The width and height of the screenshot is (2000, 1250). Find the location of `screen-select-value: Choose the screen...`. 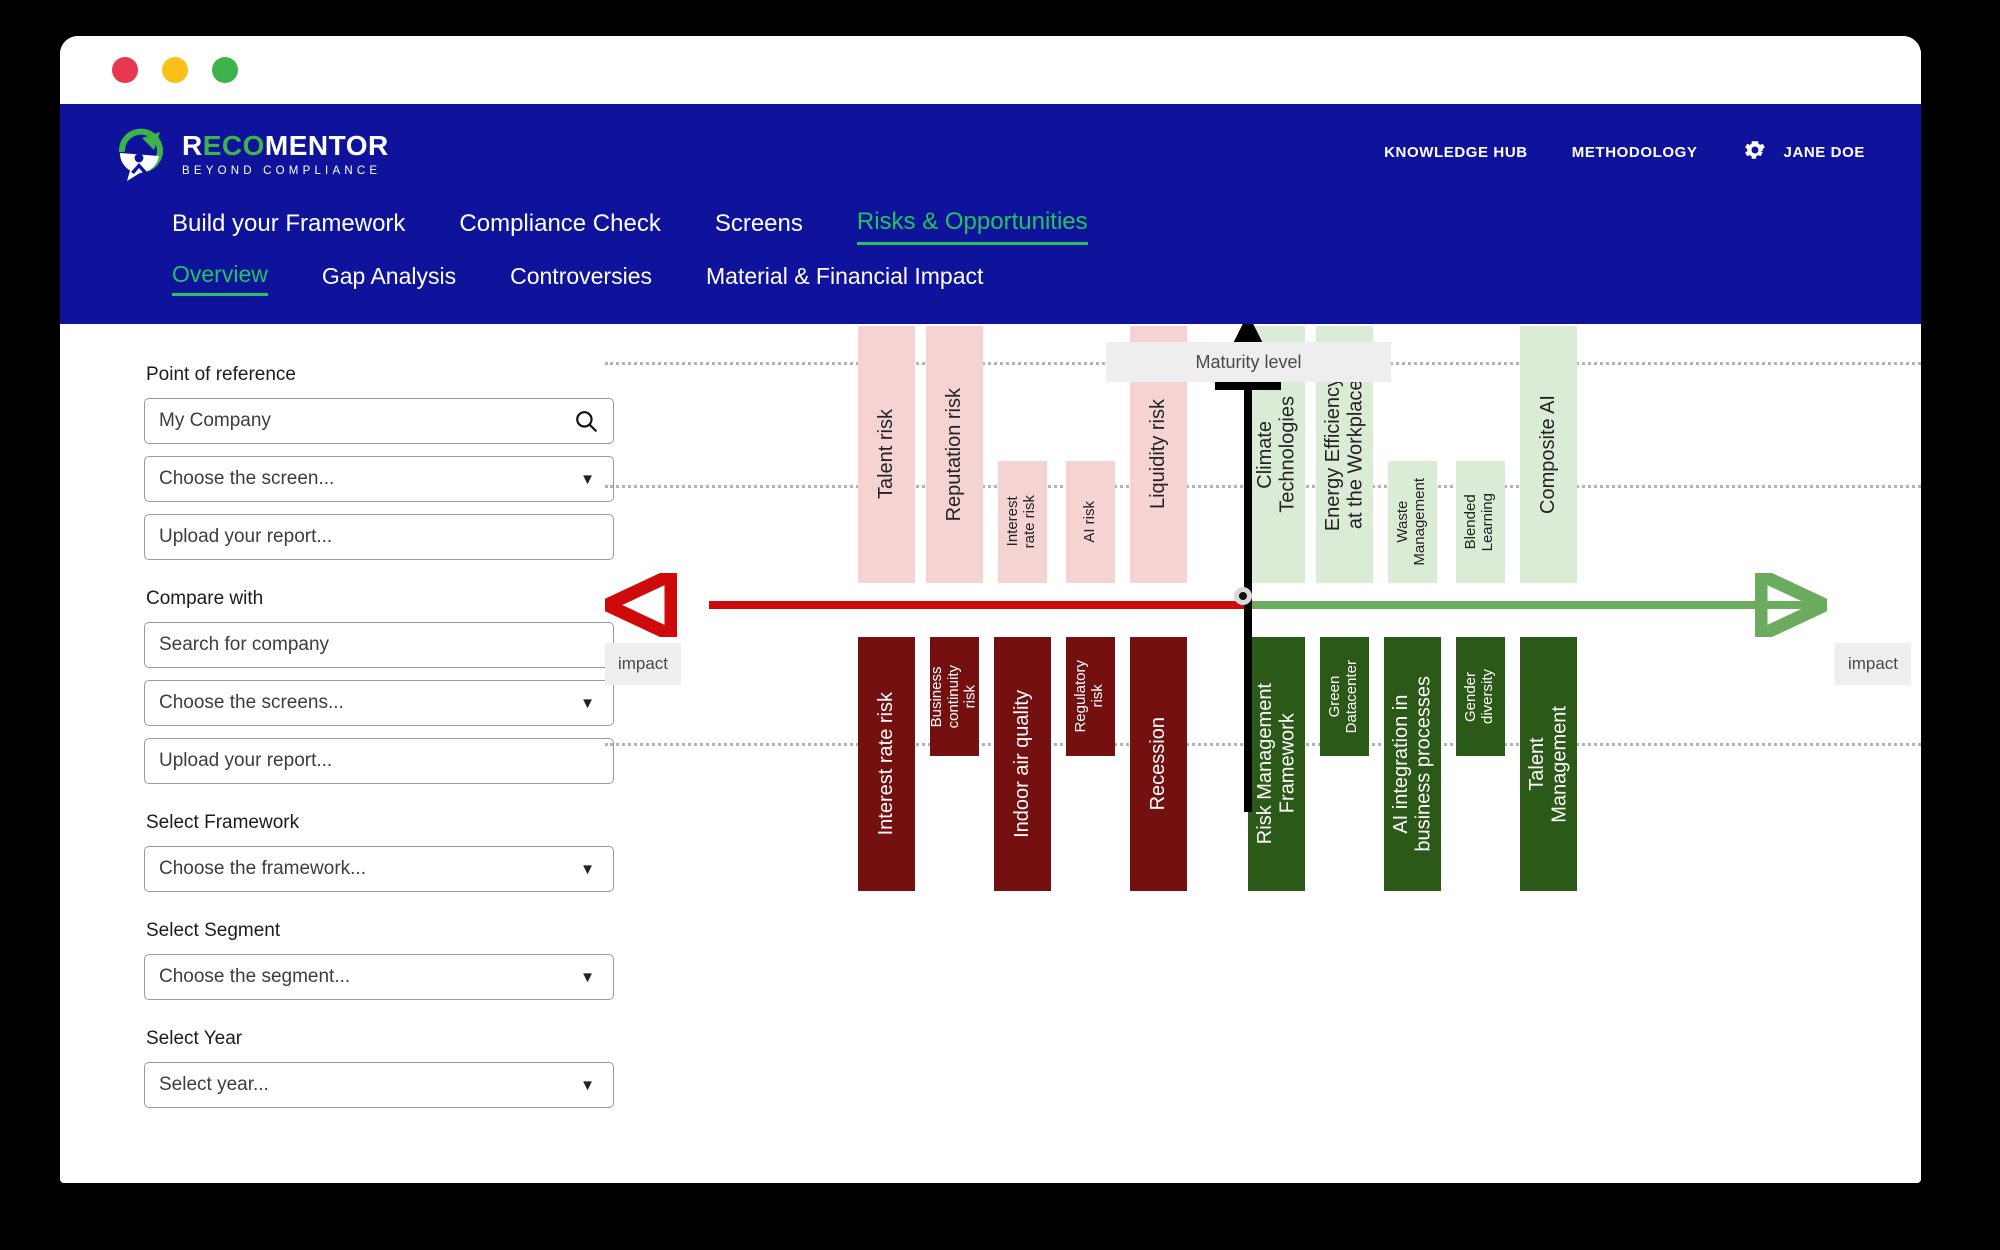

screen-select-value: Choose the screen... is located at coordinates (247, 478).